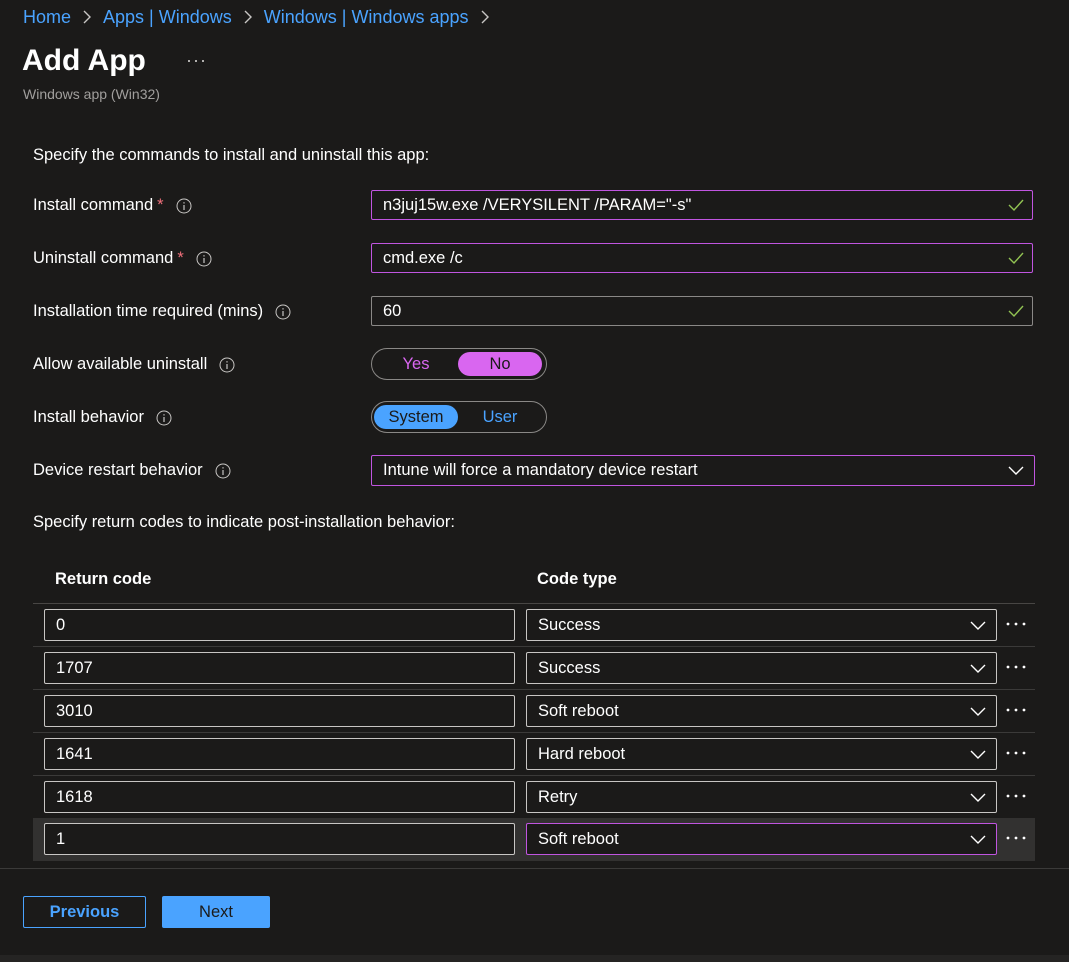 The image size is (1069, 962). What do you see at coordinates (534, 868) in the screenshot?
I see `footer-divider` at bounding box center [534, 868].